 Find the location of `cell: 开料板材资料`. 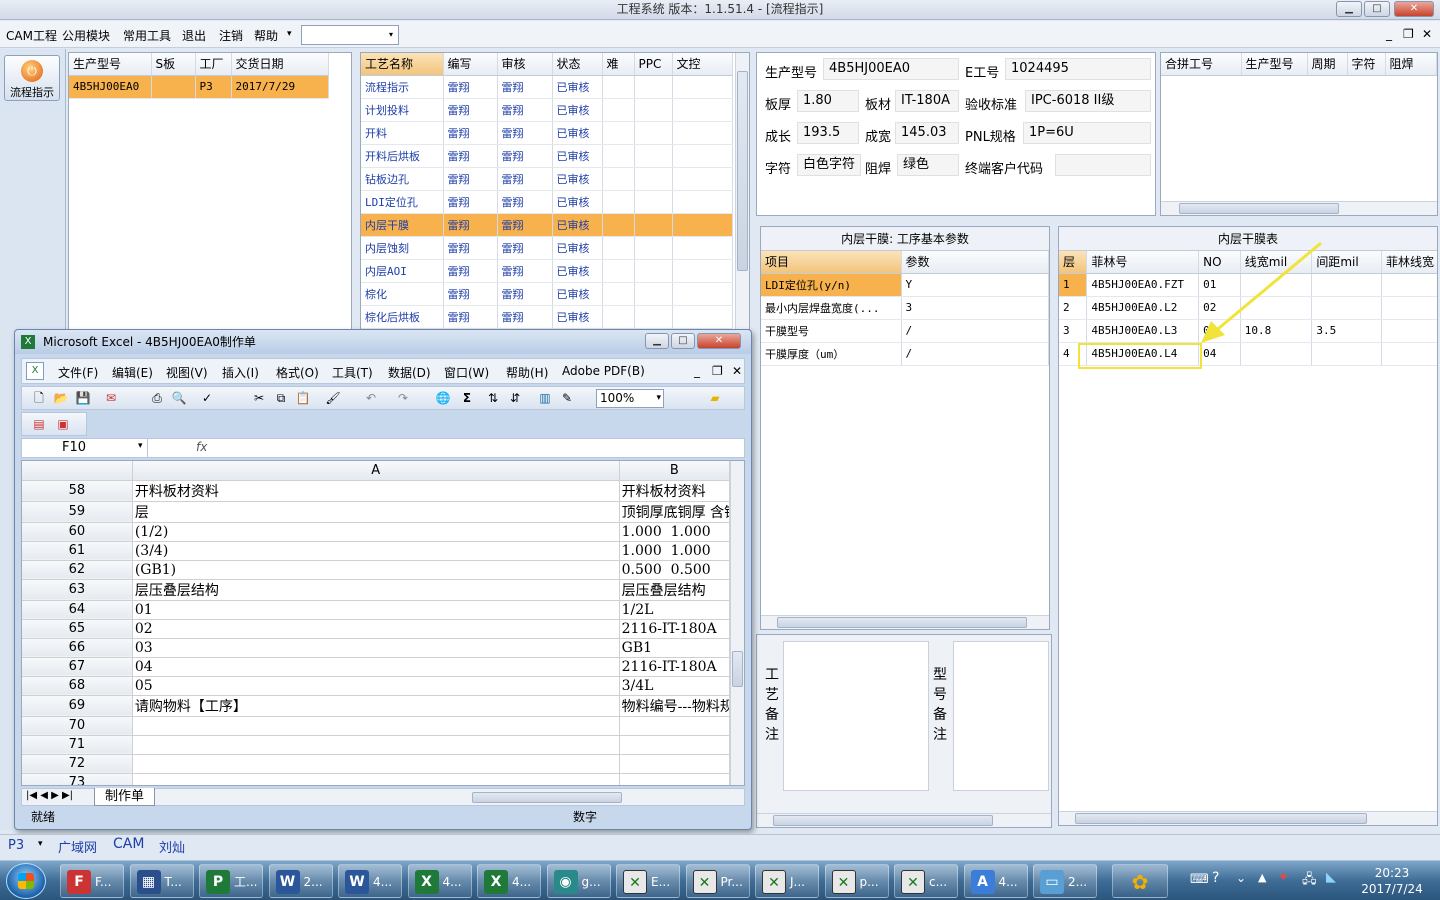

cell: 开料板材资料 is located at coordinates (675, 491).